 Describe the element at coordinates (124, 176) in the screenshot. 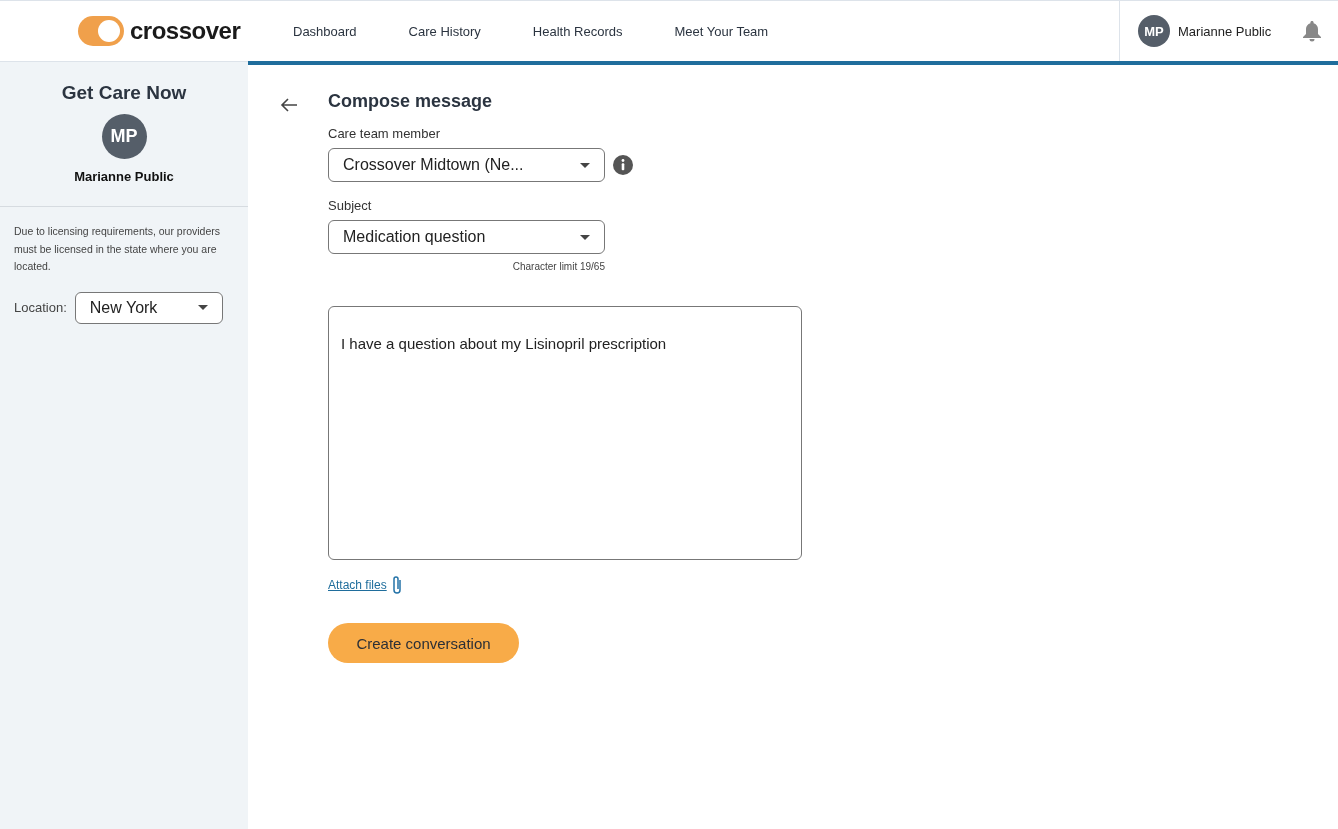

I see `patient-name: Marianne Public` at that location.